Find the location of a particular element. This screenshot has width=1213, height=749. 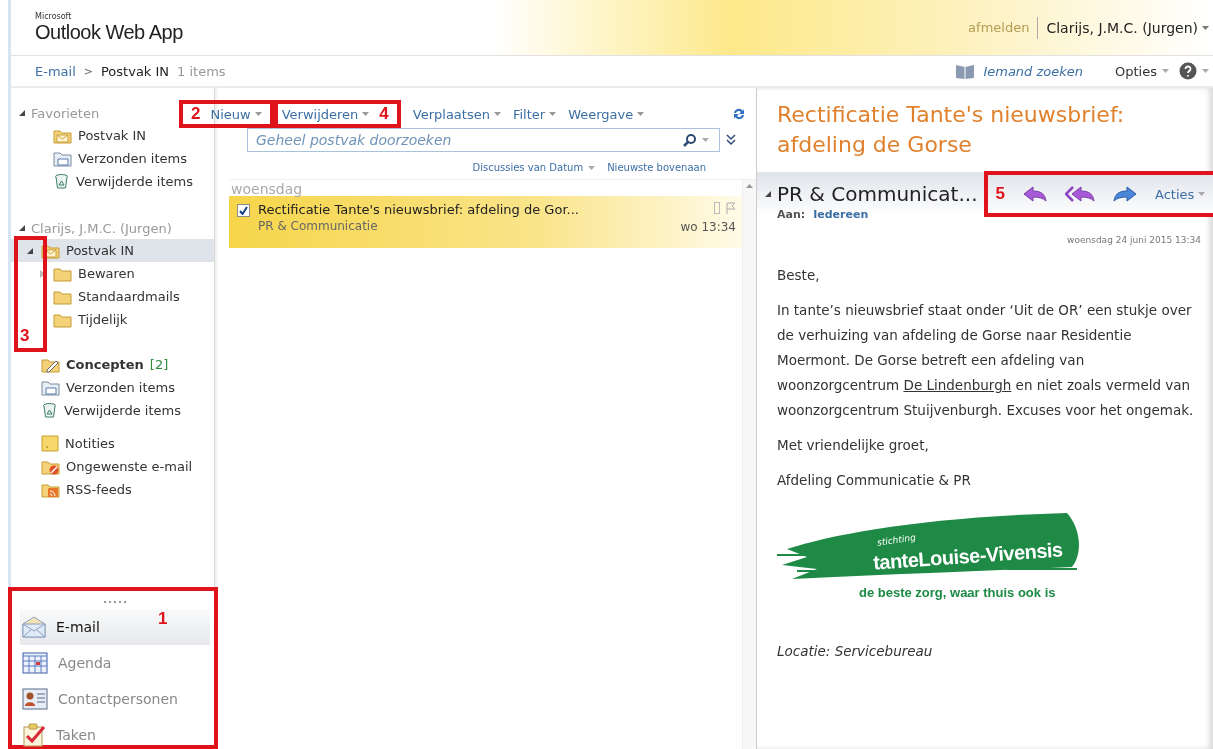

annotation-number: 2 is located at coordinates (196, 114).